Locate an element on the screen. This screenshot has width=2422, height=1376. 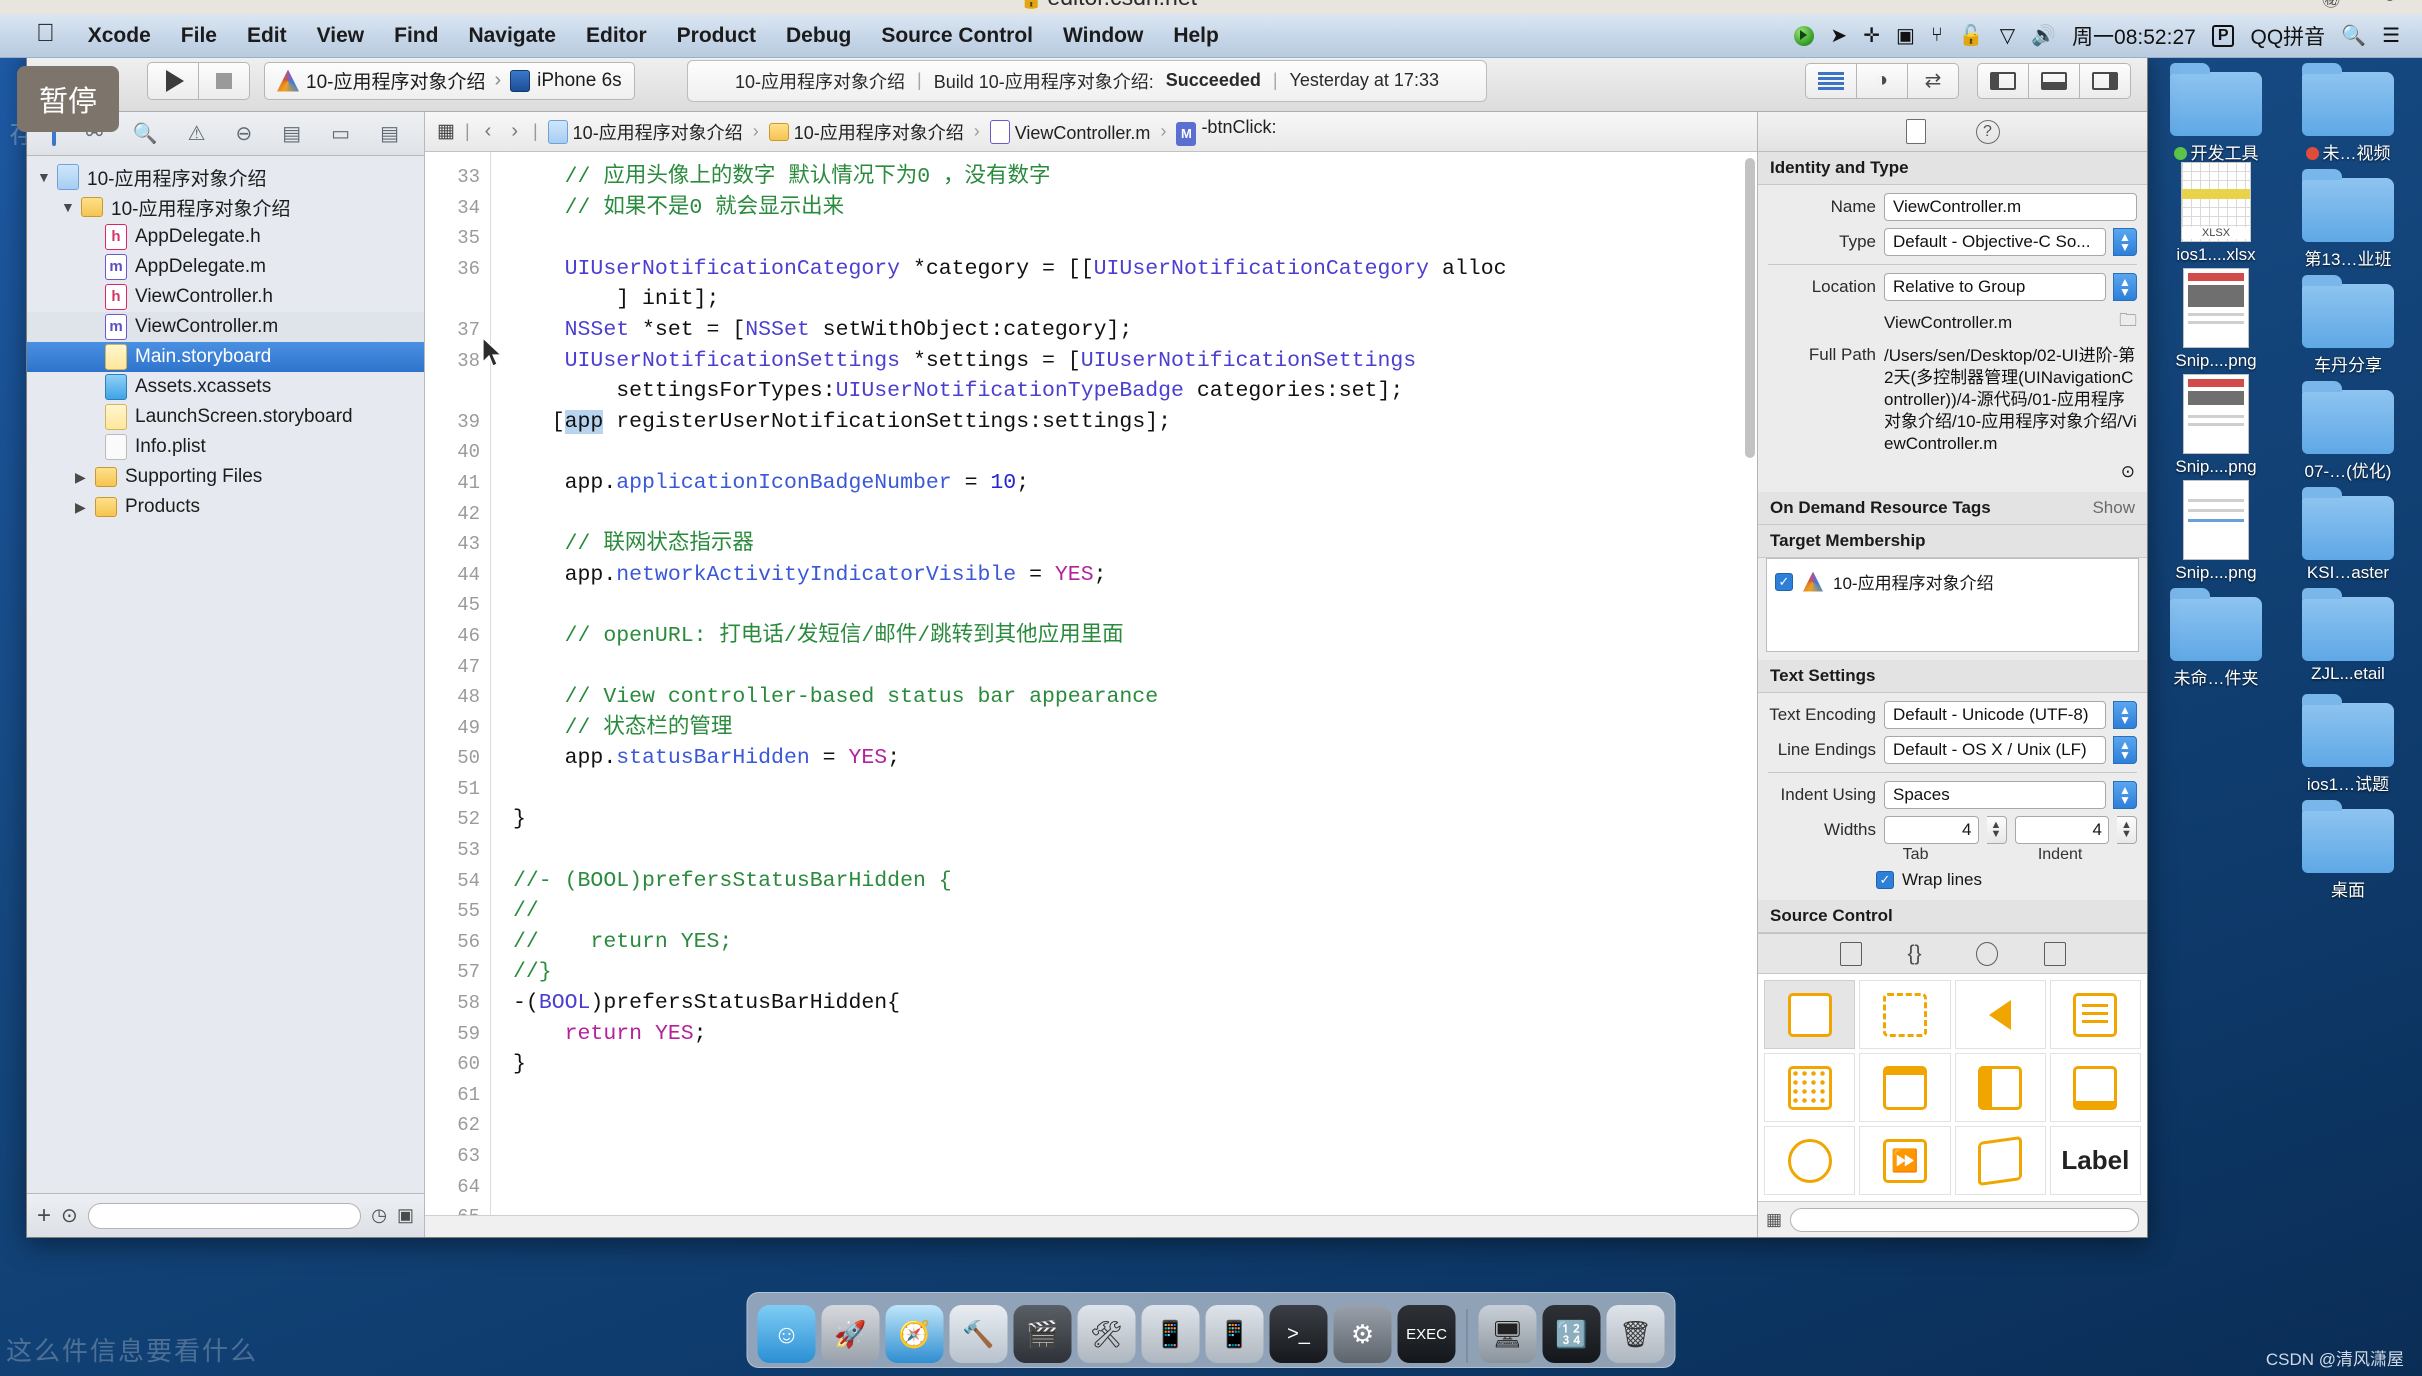
forward-button: › is located at coordinates (514, 131).